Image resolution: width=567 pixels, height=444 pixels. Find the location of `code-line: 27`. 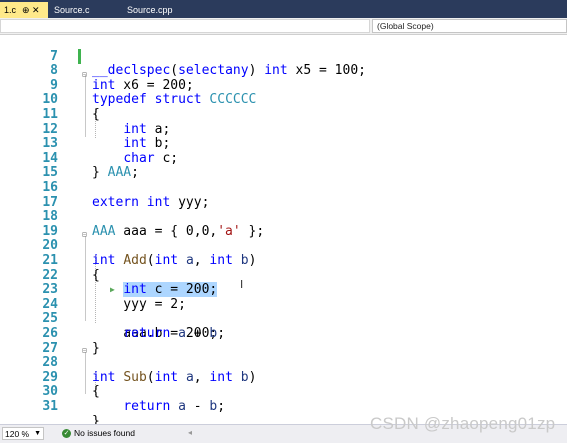

code-line: 27 is located at coordinates (283, 341).